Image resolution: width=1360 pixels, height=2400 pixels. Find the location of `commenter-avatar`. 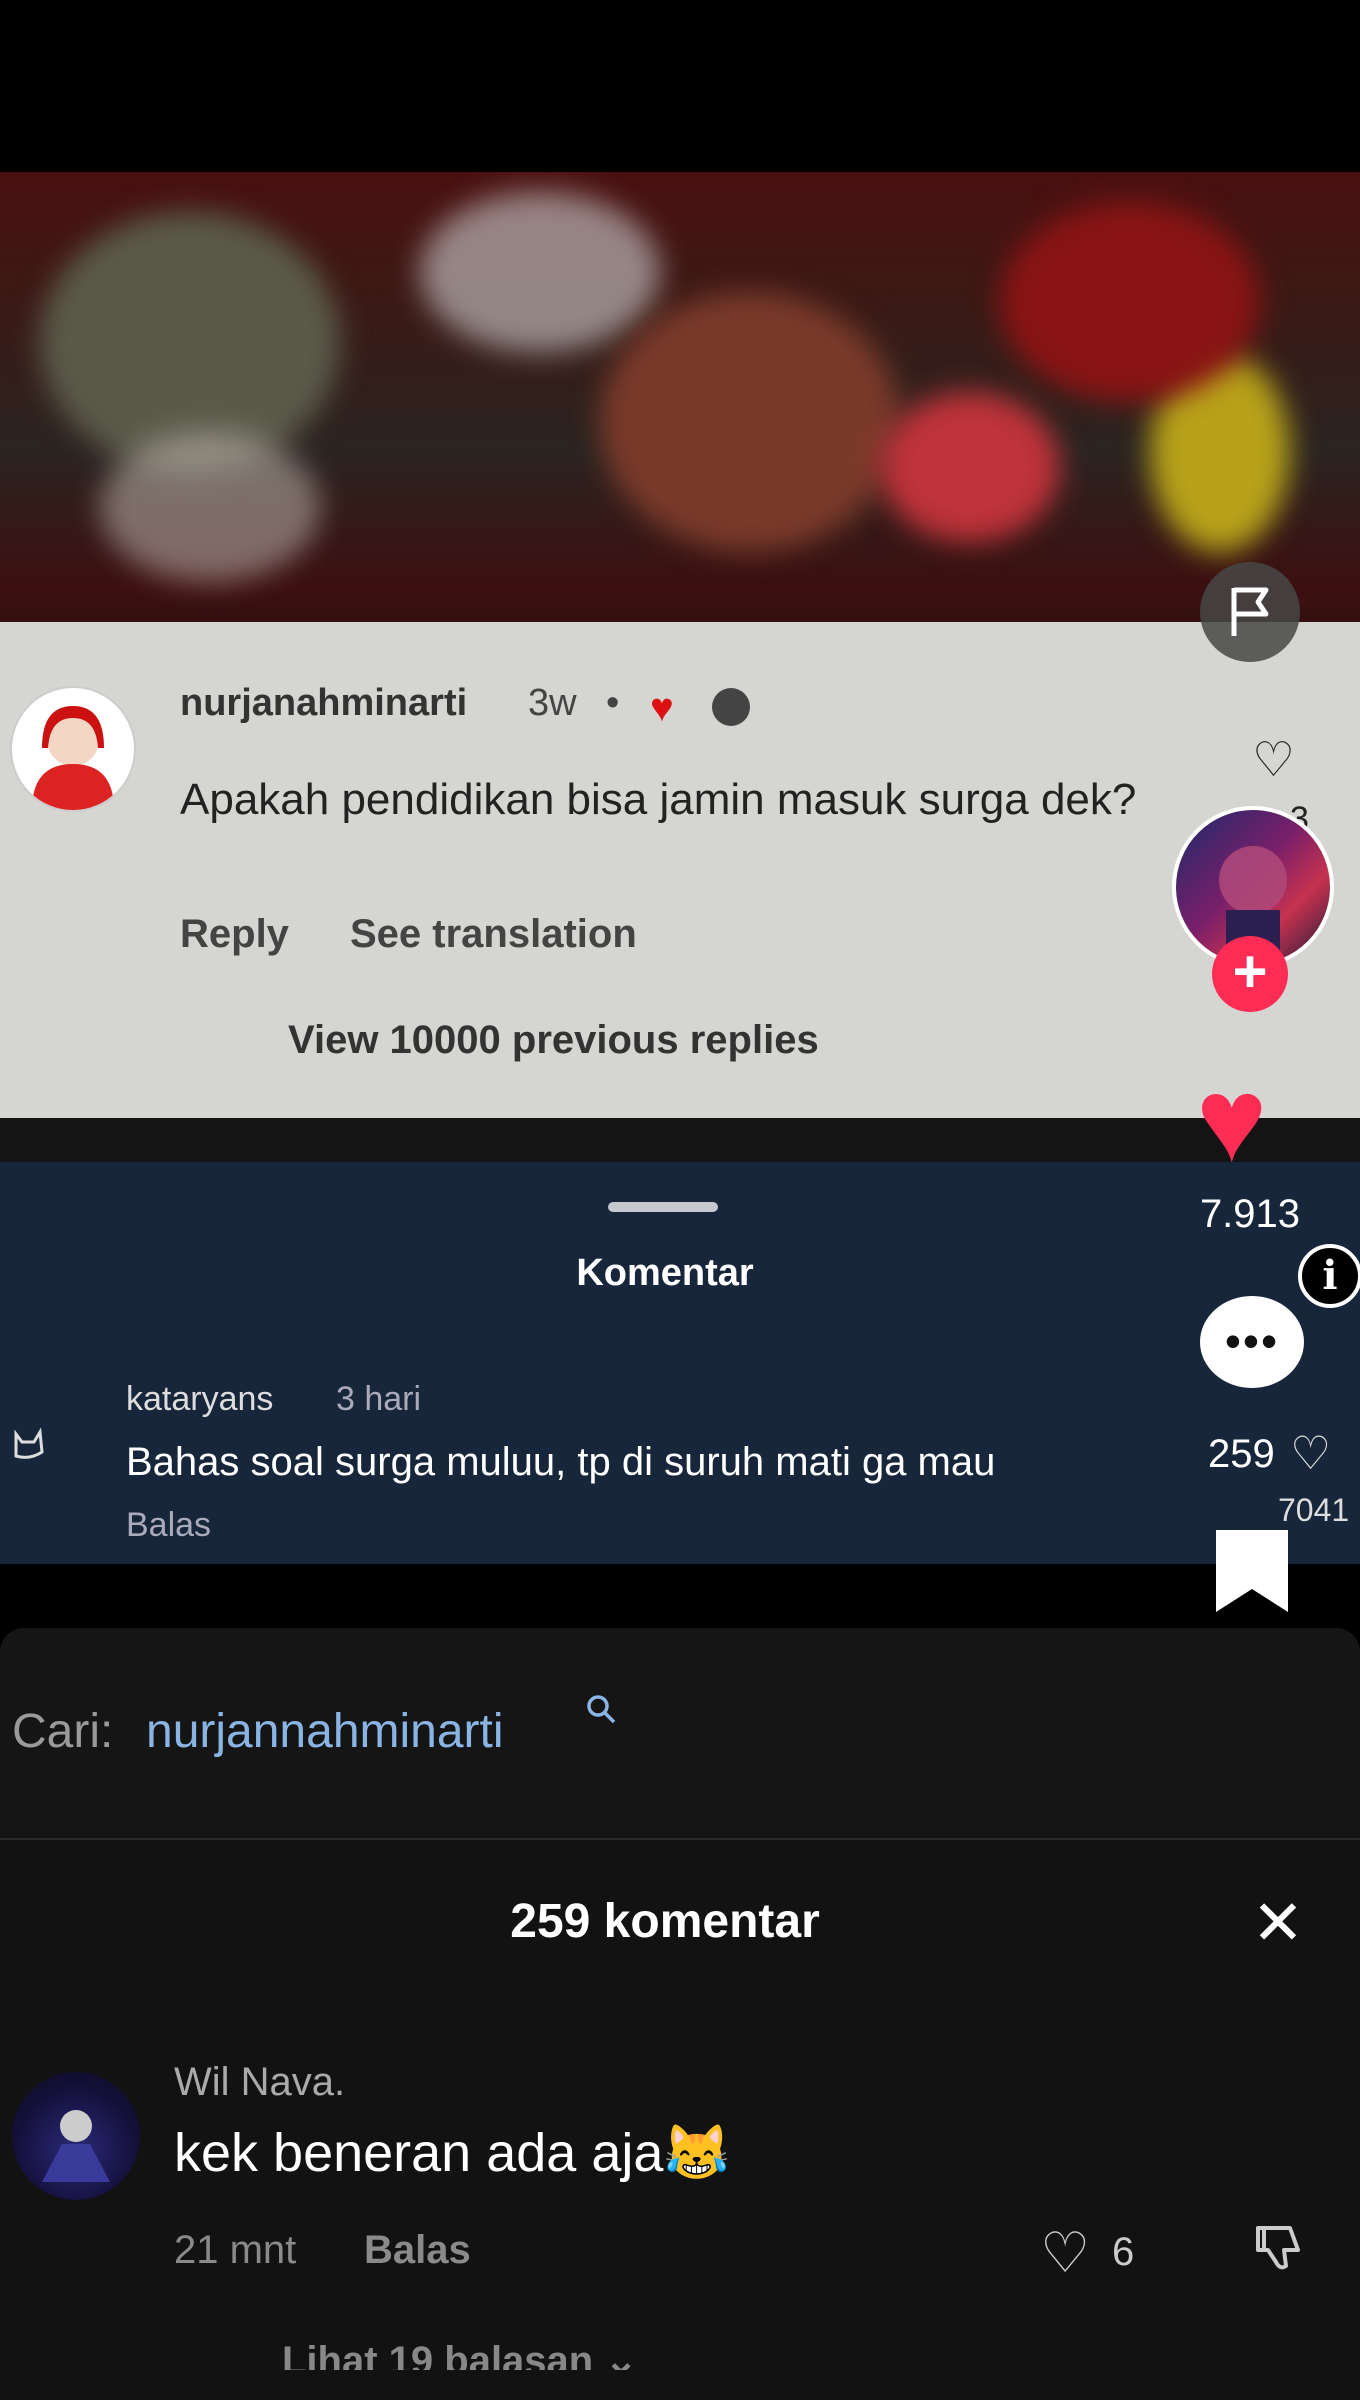

commenter-avatar is located at coordinates (73, 749).